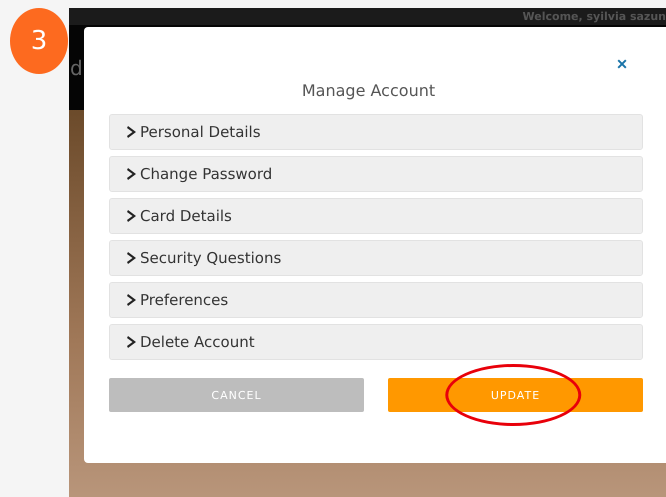  I want to click on welcome-text: Welcome, syilvia sazun, so click(594, 16).